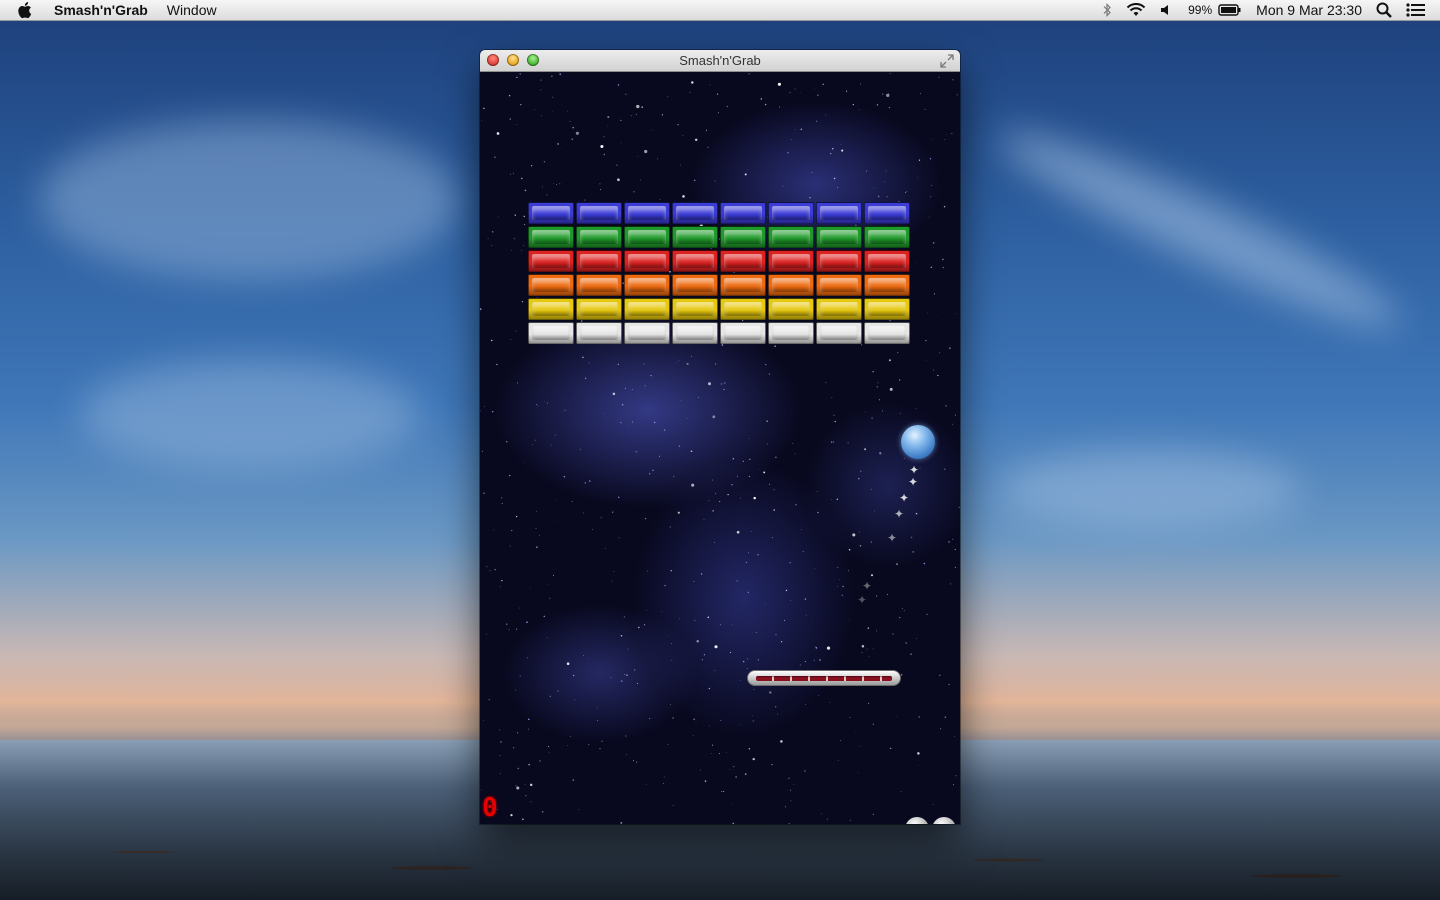  What do you see at coordinates (493, 60) in the screenshot?
I see `close-button` at bounding box center [493, 60].